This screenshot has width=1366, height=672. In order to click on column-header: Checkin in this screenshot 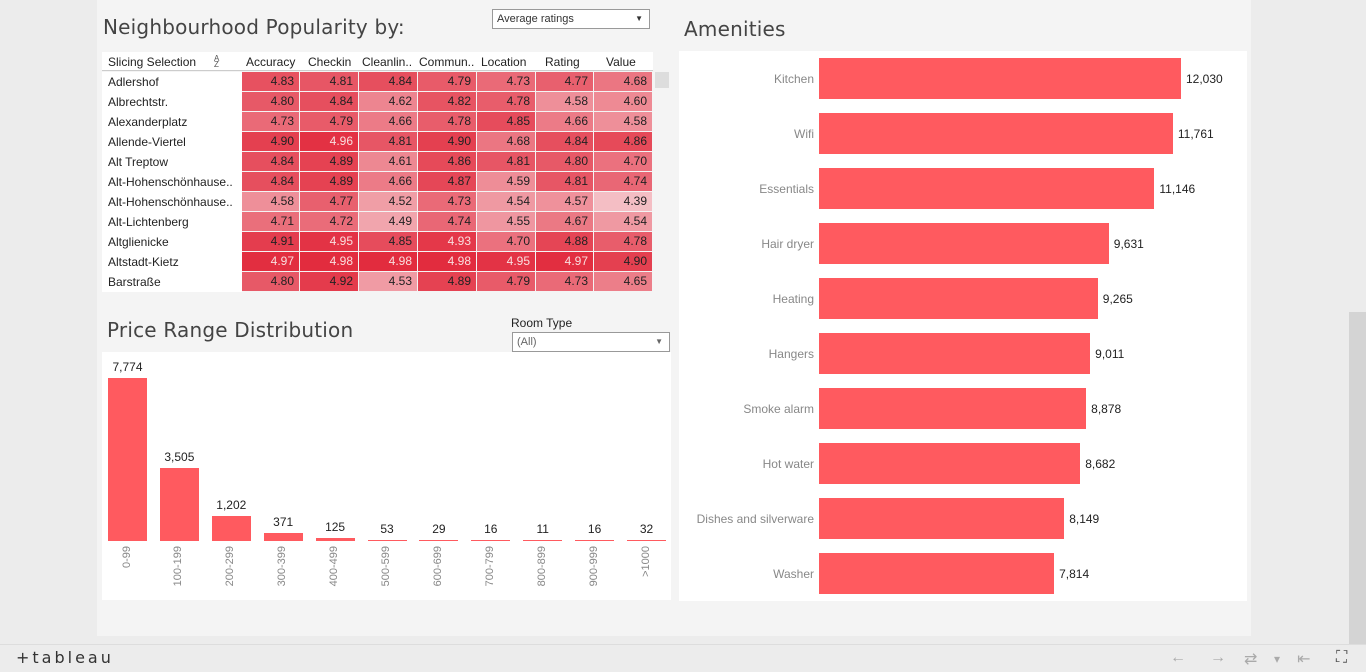, I will do `click(329, 62)`.